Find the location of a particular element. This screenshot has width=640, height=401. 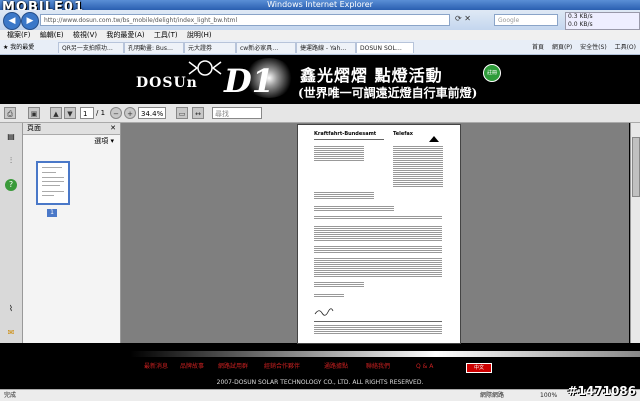

footer-link-contact: 聯絡我們 is located at coordinates (378, 367).